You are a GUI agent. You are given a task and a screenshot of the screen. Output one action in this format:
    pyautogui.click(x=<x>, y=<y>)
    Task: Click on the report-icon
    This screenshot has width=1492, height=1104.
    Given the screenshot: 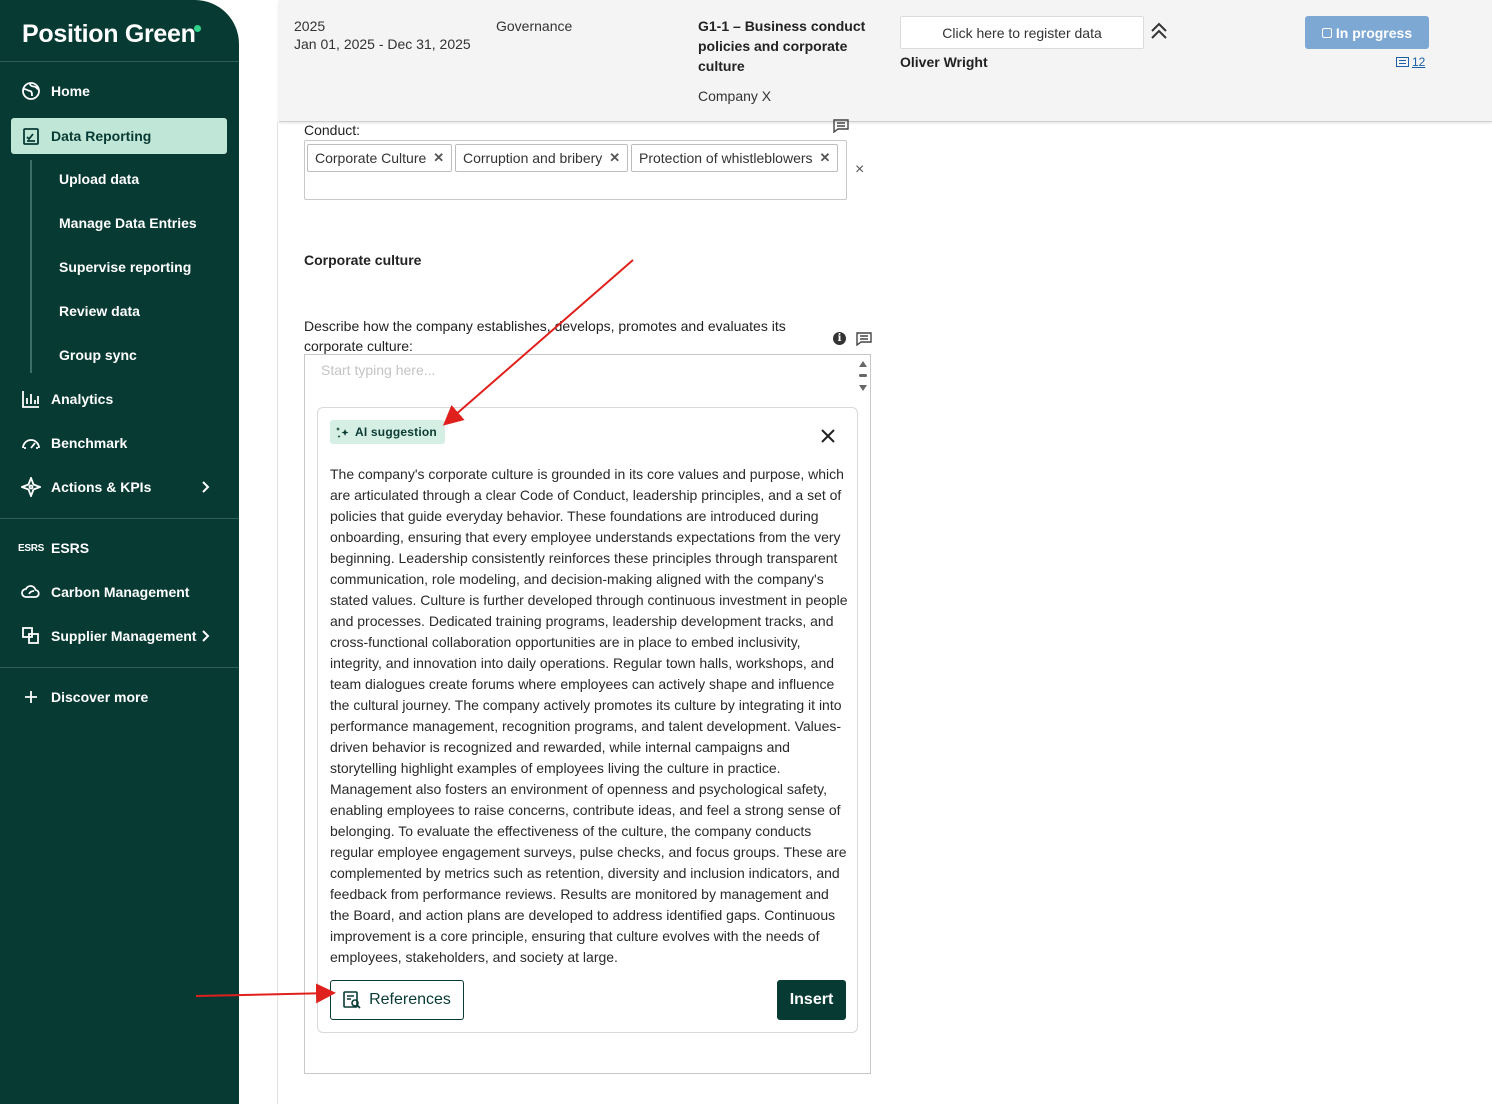 What is the action you would take?
    pyautogui.click(x=31, y=136)
    